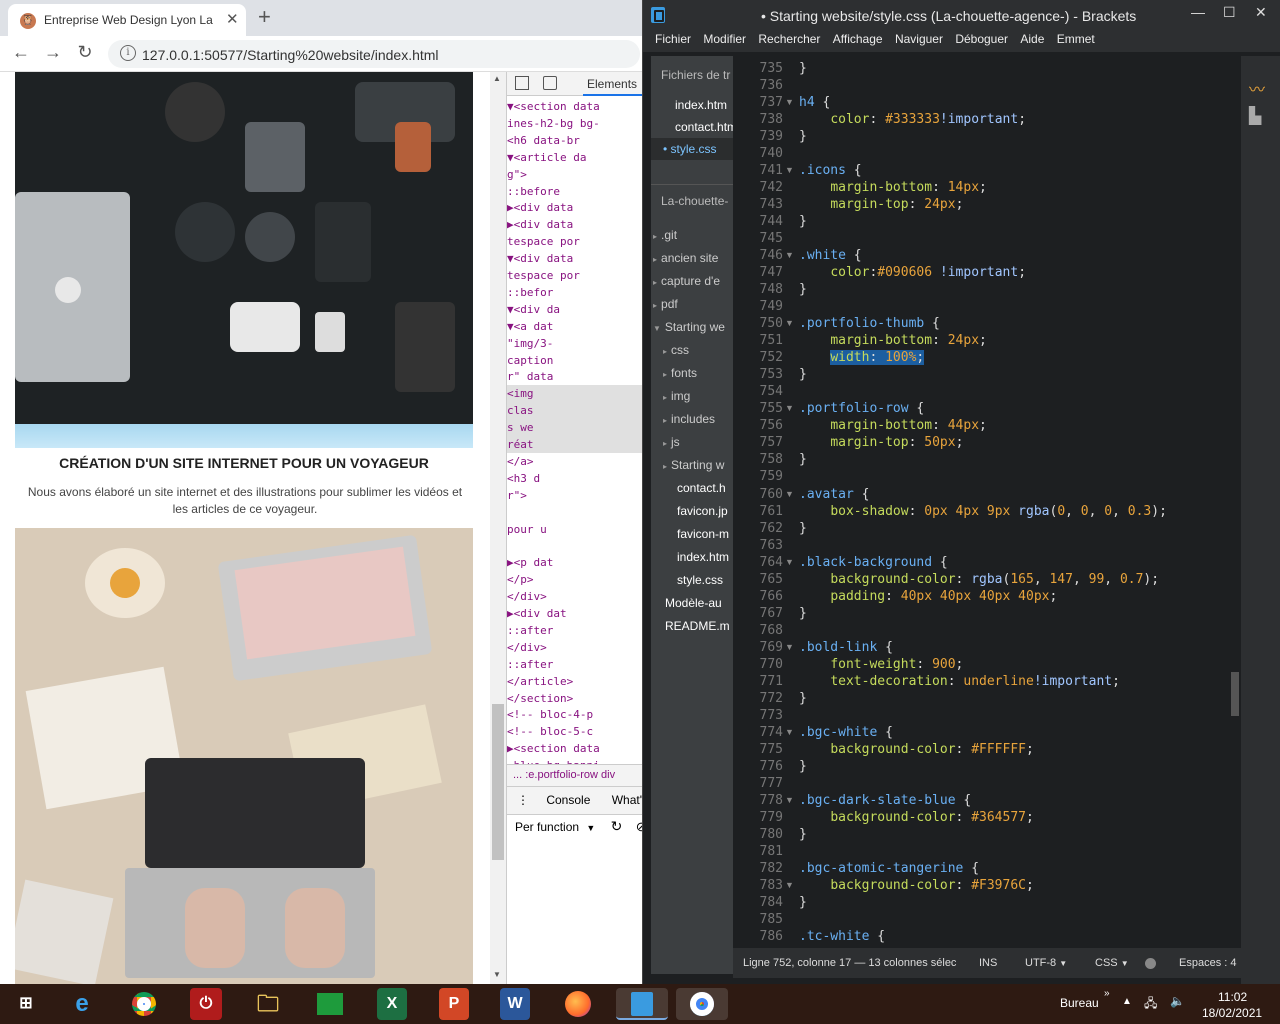 This screenshot has width=1280, height=1024. What do you see at coordinates (53, 52) in the screenshot?
I see `forward-arrow-icon: →` at bounding box center [53, 52].